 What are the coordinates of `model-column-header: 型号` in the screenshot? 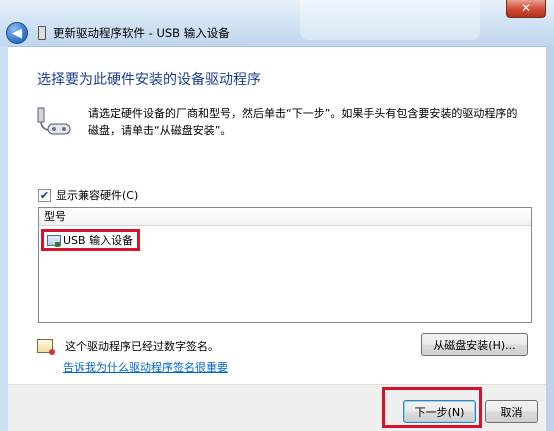 It's located at (285, 217).